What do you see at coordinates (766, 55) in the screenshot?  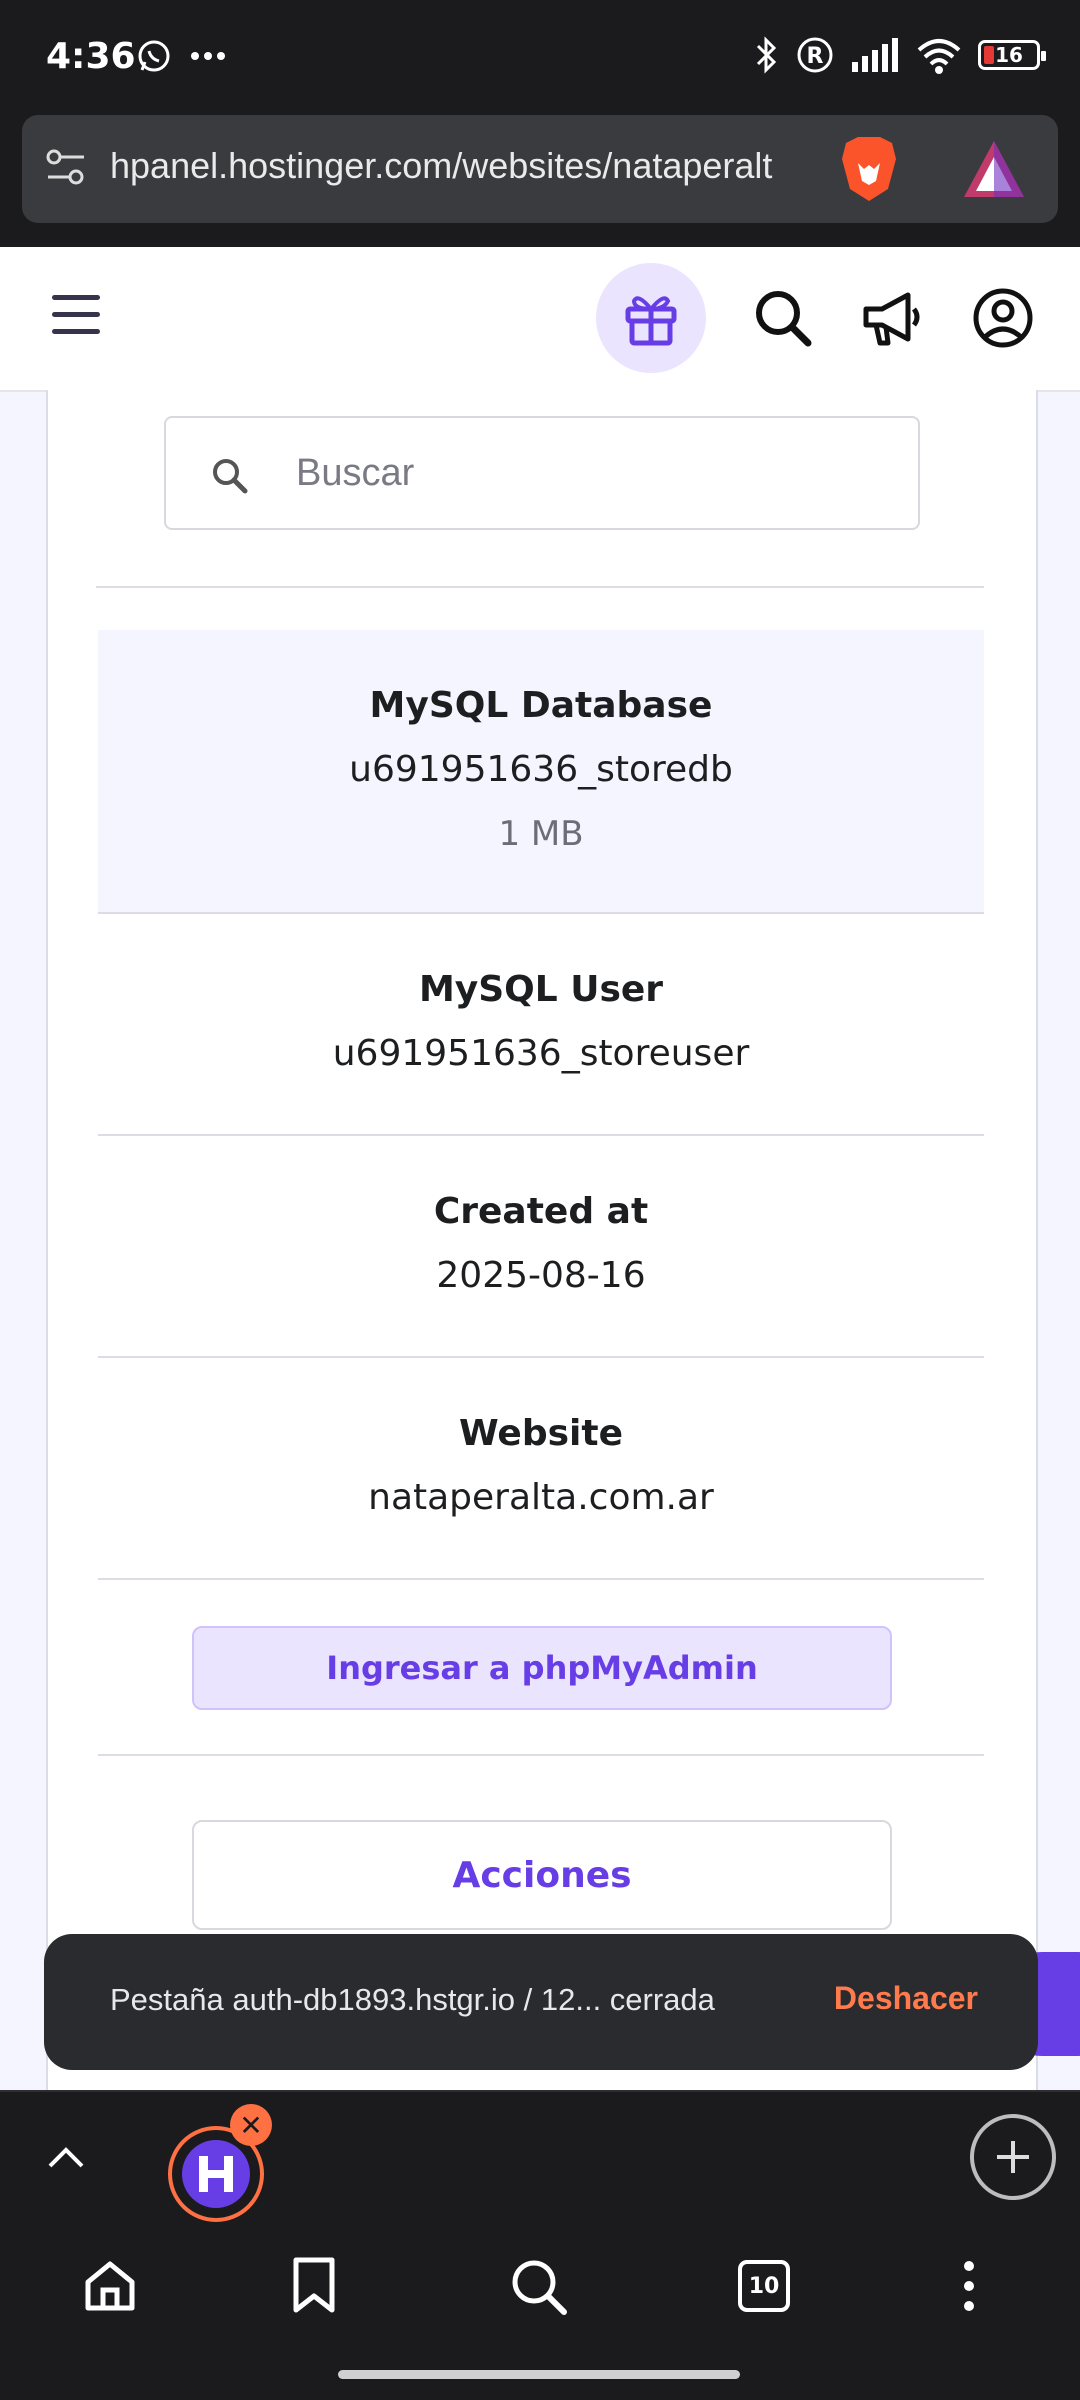 I see `bluetooth-icon` at bounding box center [766, 55].